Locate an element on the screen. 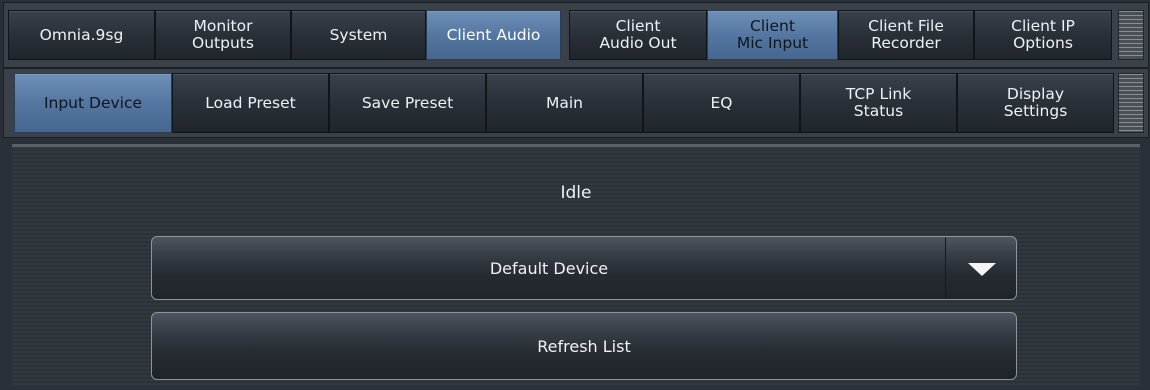  tab-system: System is located at coordinates (358, 35).